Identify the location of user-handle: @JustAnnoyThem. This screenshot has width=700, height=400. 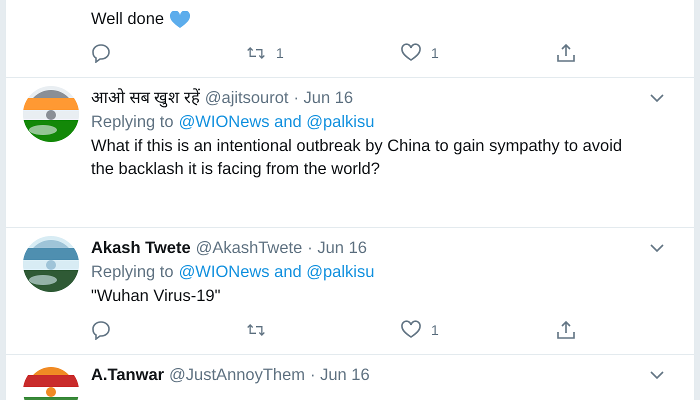
(237, 375).